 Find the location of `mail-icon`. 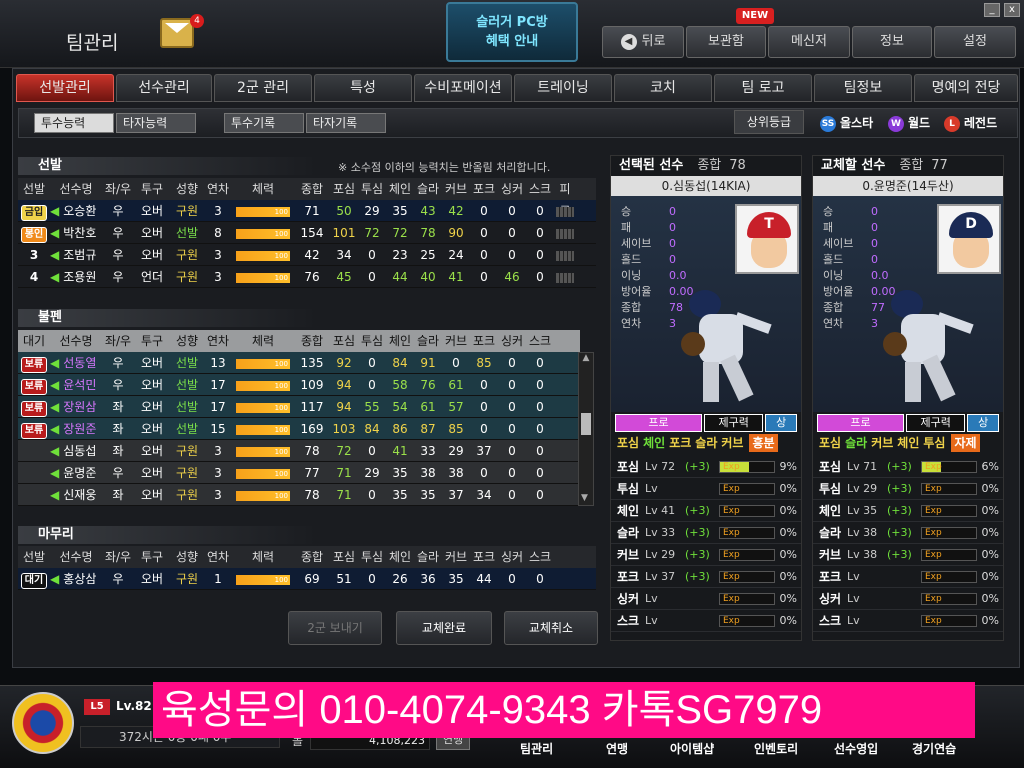

mail-icon is located at coordinates (177, 33).